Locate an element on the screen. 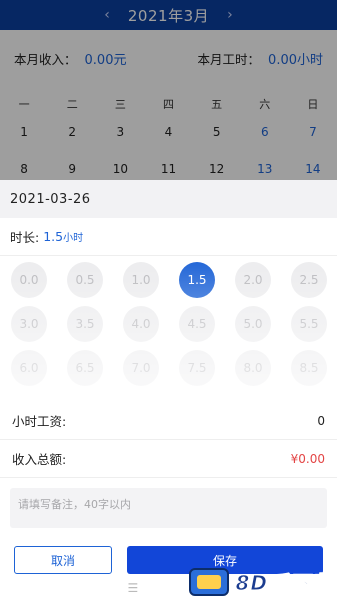 This screenshot has width=337, height=600. selected-date: 2021-03-26 is located at coordinates (168, 199).